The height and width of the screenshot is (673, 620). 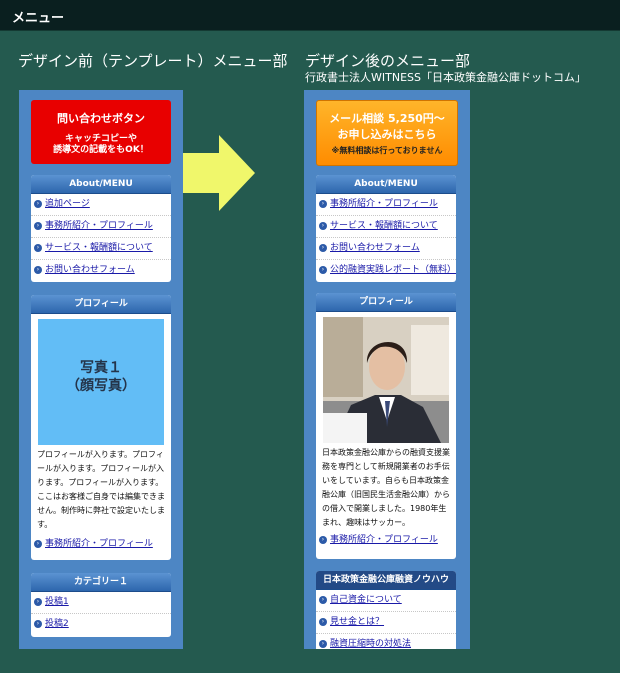 What do you see at coordinates (386, 623) in the screenshot?
I see `right-knowhow-item-2: › 見せ金とは？` at bounding box center [386, 623].